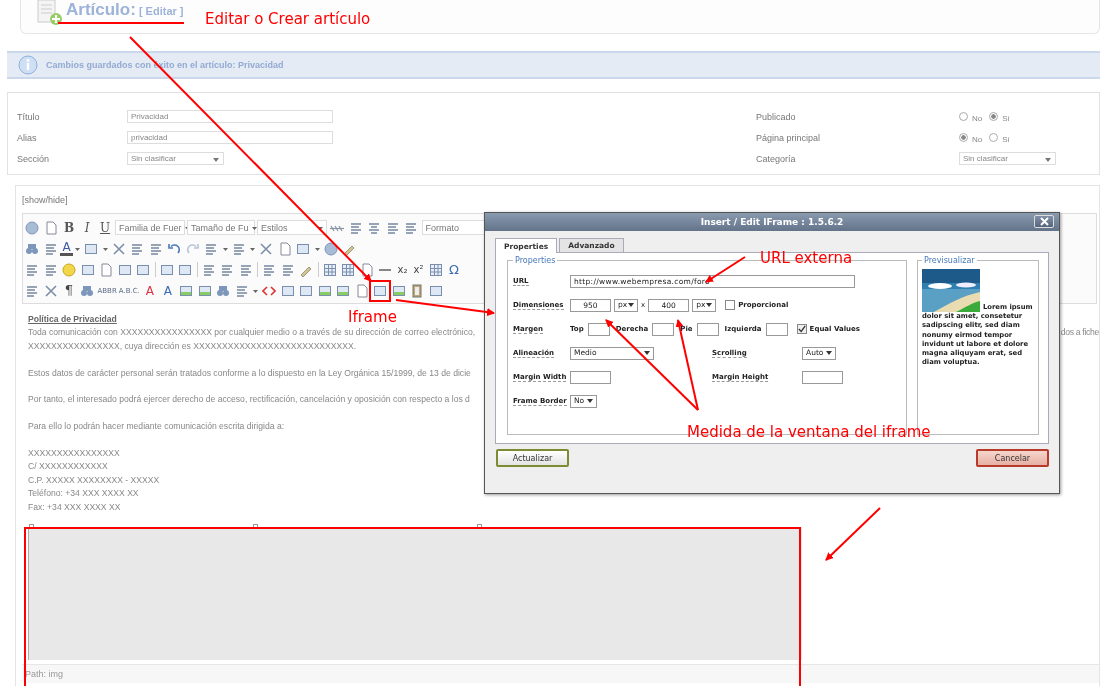 The height and width of the screenshot is (686, 1100). Describe the element at coordinates (230, 137) in the screenshot. I see `text-field: privacidad` at that location.